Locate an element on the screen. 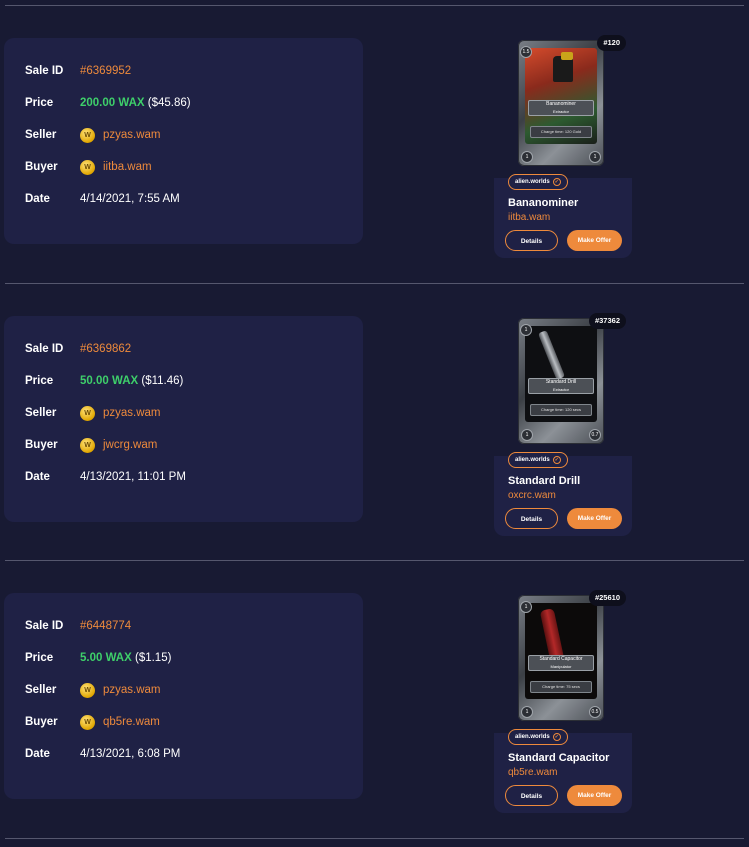 The height and width of the screenshot is (847, 749). sale-date: 4/13/2021, 6:08 PM is located at coordinates (130, 754).